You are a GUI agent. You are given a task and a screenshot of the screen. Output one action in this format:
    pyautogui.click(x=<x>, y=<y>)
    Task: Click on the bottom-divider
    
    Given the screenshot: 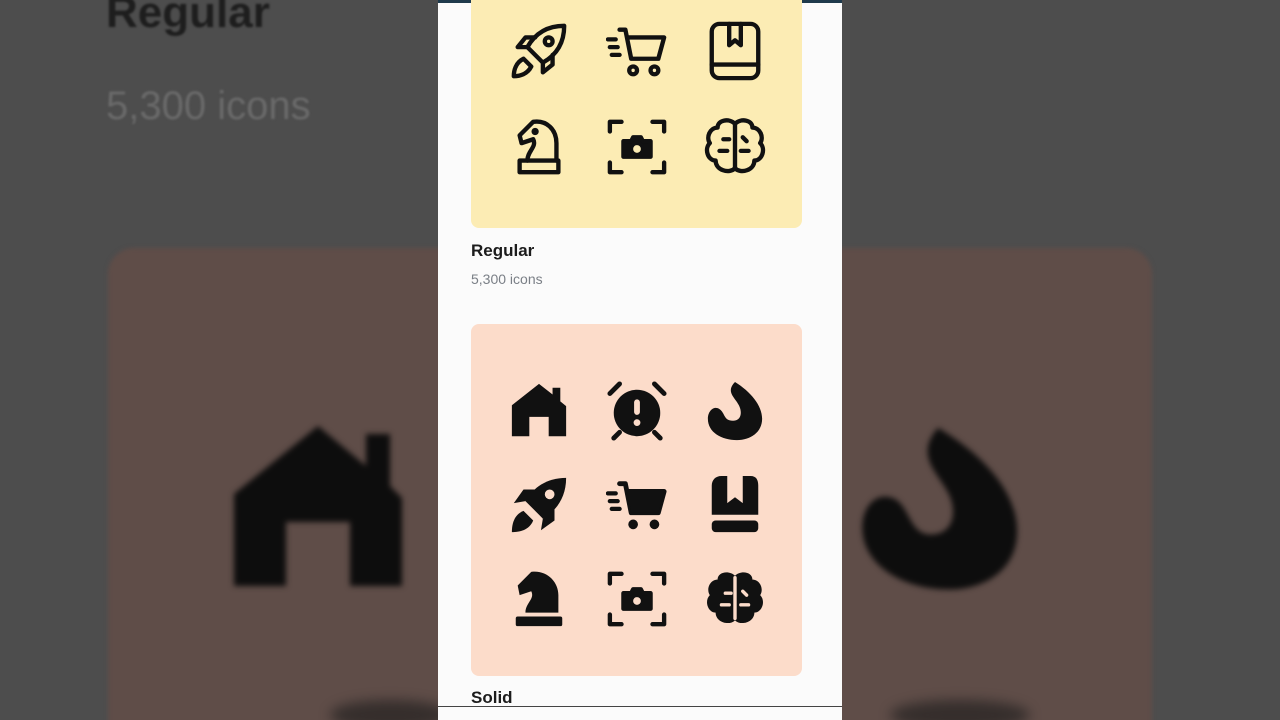 What is the action you would take?
    pyautogui.click(x=640, y=706)
    